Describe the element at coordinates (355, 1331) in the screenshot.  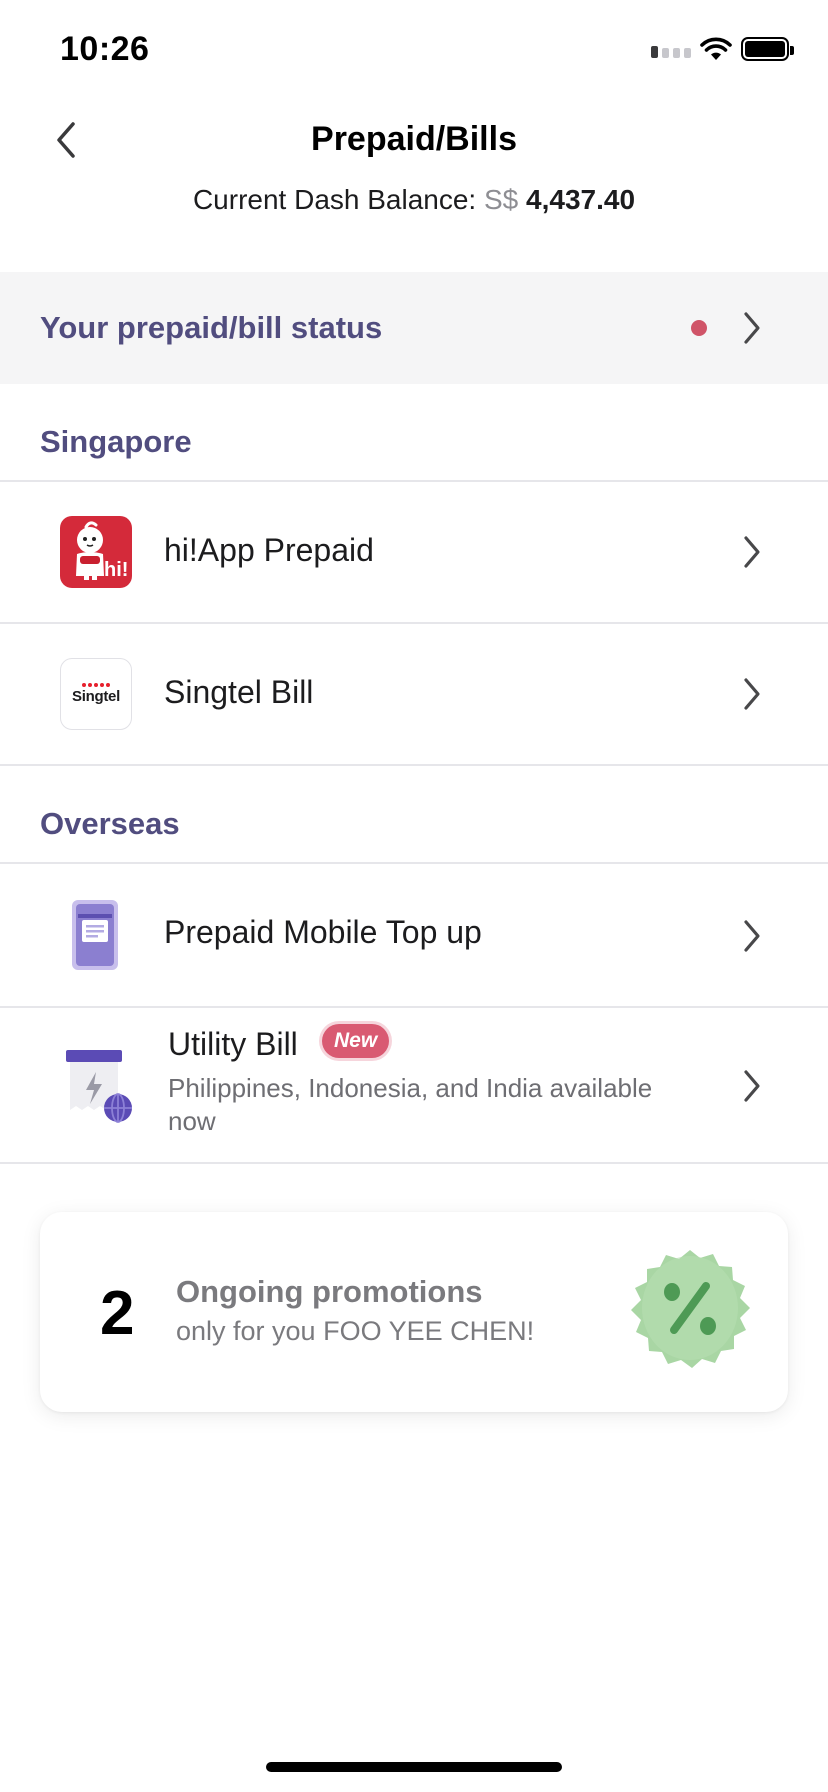
I see `promo-subtitle: only for you FOO YEE CHEN!` at that location.